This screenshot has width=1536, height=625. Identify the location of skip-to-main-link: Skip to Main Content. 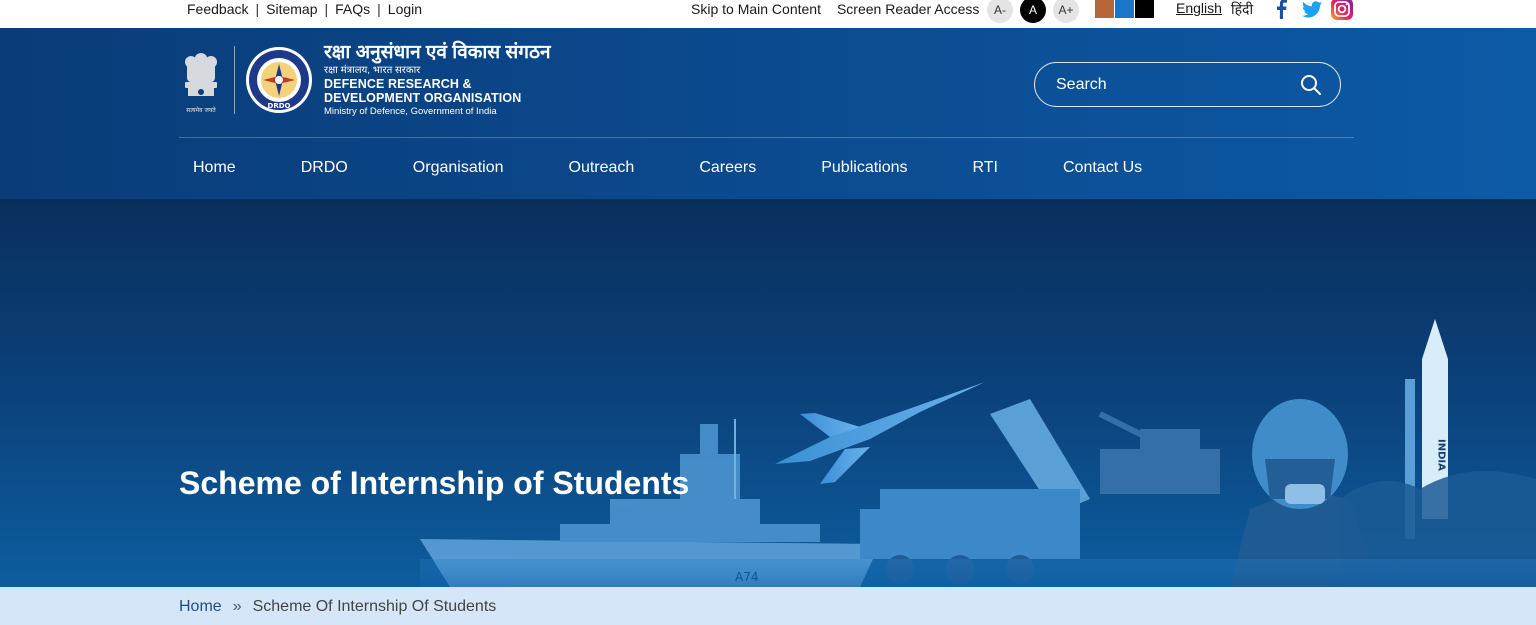
(756, 9).